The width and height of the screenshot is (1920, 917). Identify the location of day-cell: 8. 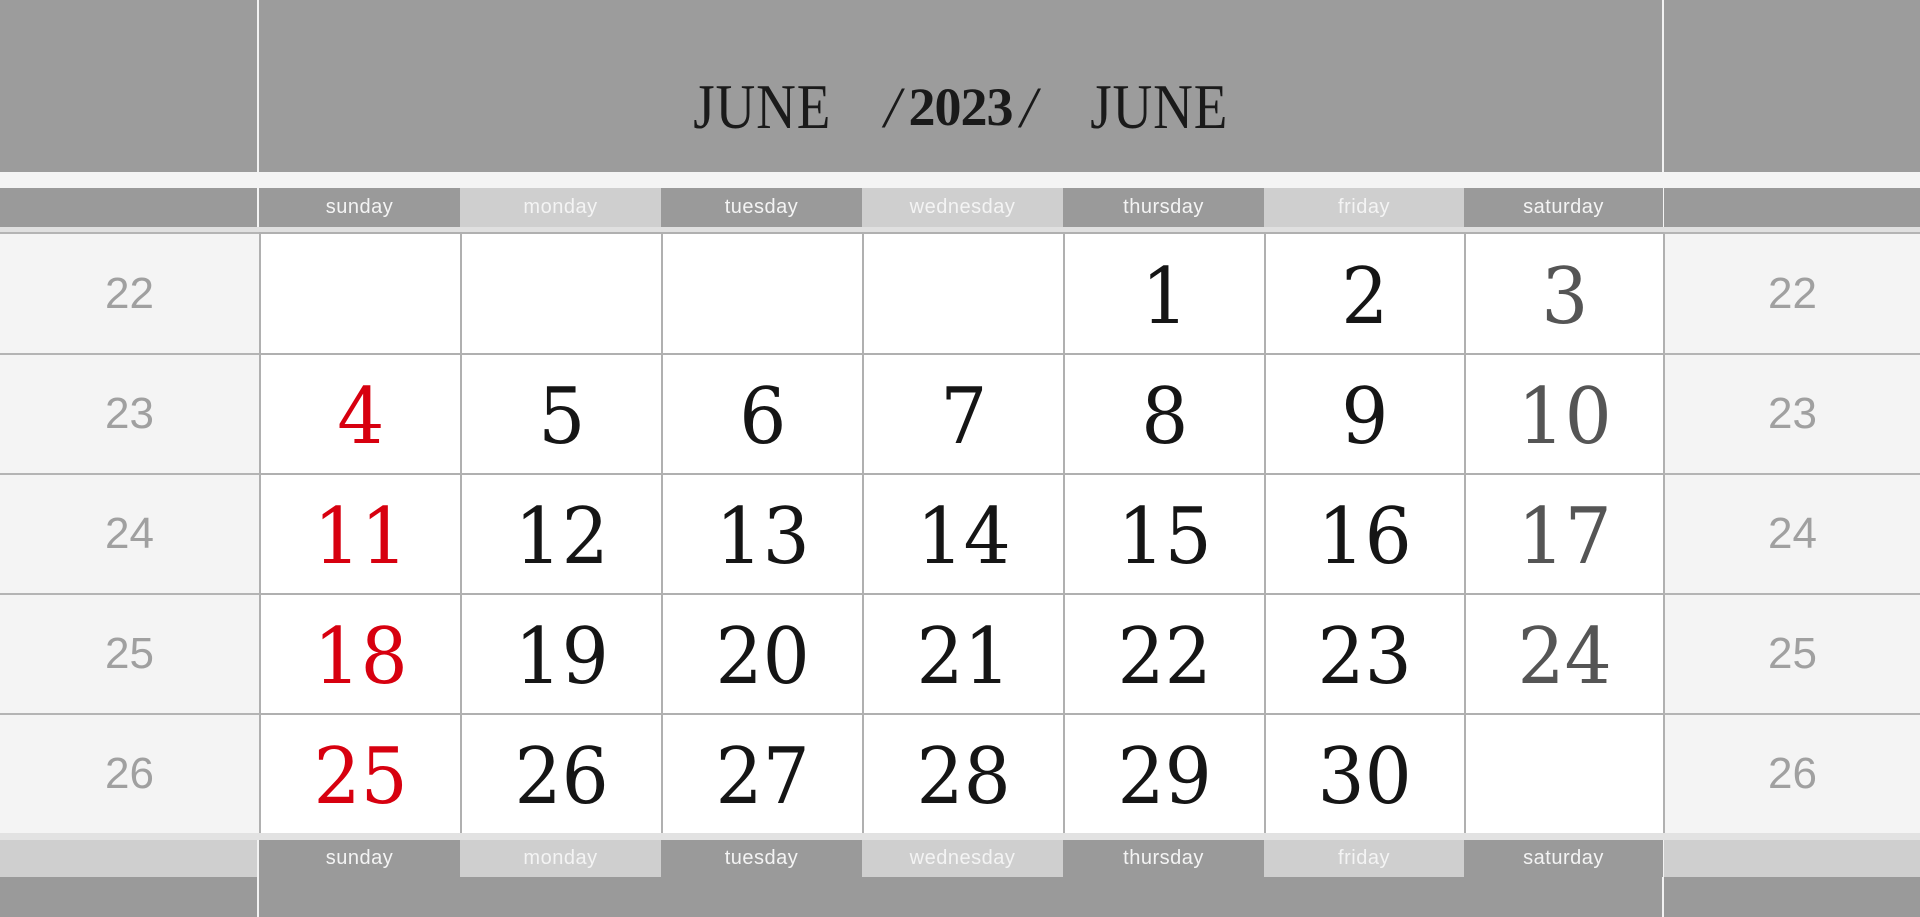
(1163, 413).